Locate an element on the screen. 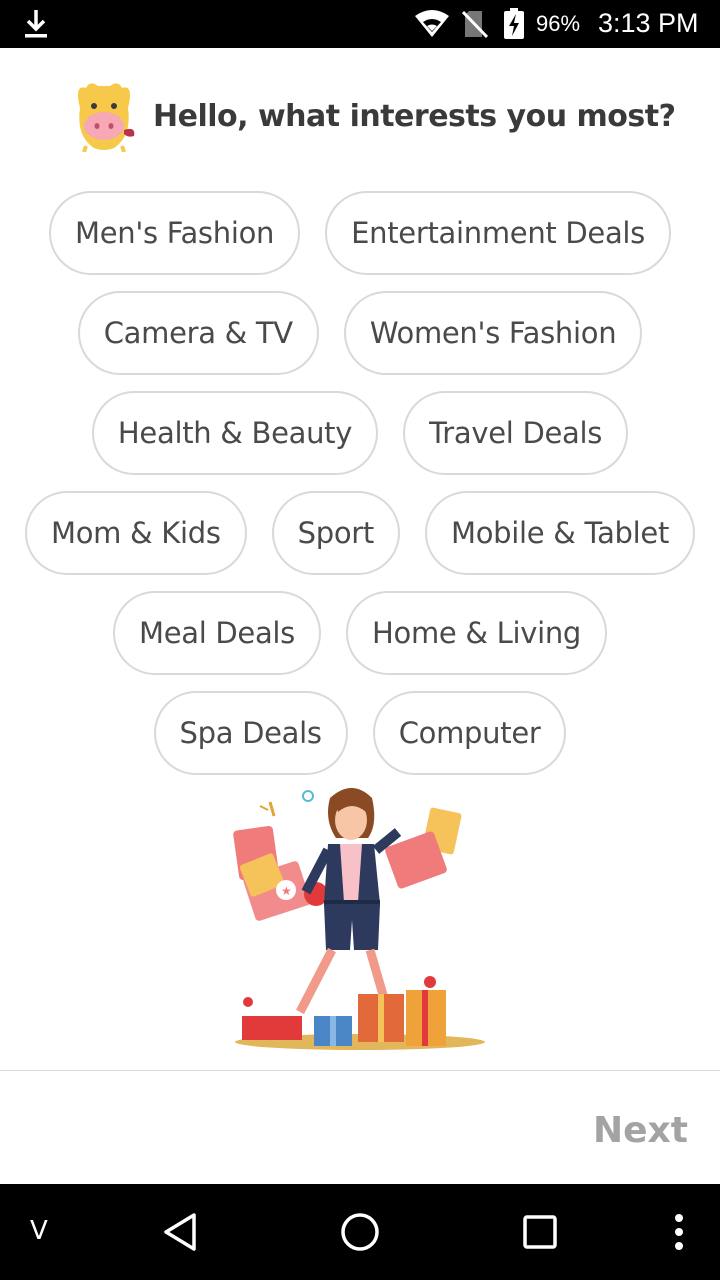  chip-row: Mom & Kids Sport Mobile & Tablet is located at coordinates (360, 533).